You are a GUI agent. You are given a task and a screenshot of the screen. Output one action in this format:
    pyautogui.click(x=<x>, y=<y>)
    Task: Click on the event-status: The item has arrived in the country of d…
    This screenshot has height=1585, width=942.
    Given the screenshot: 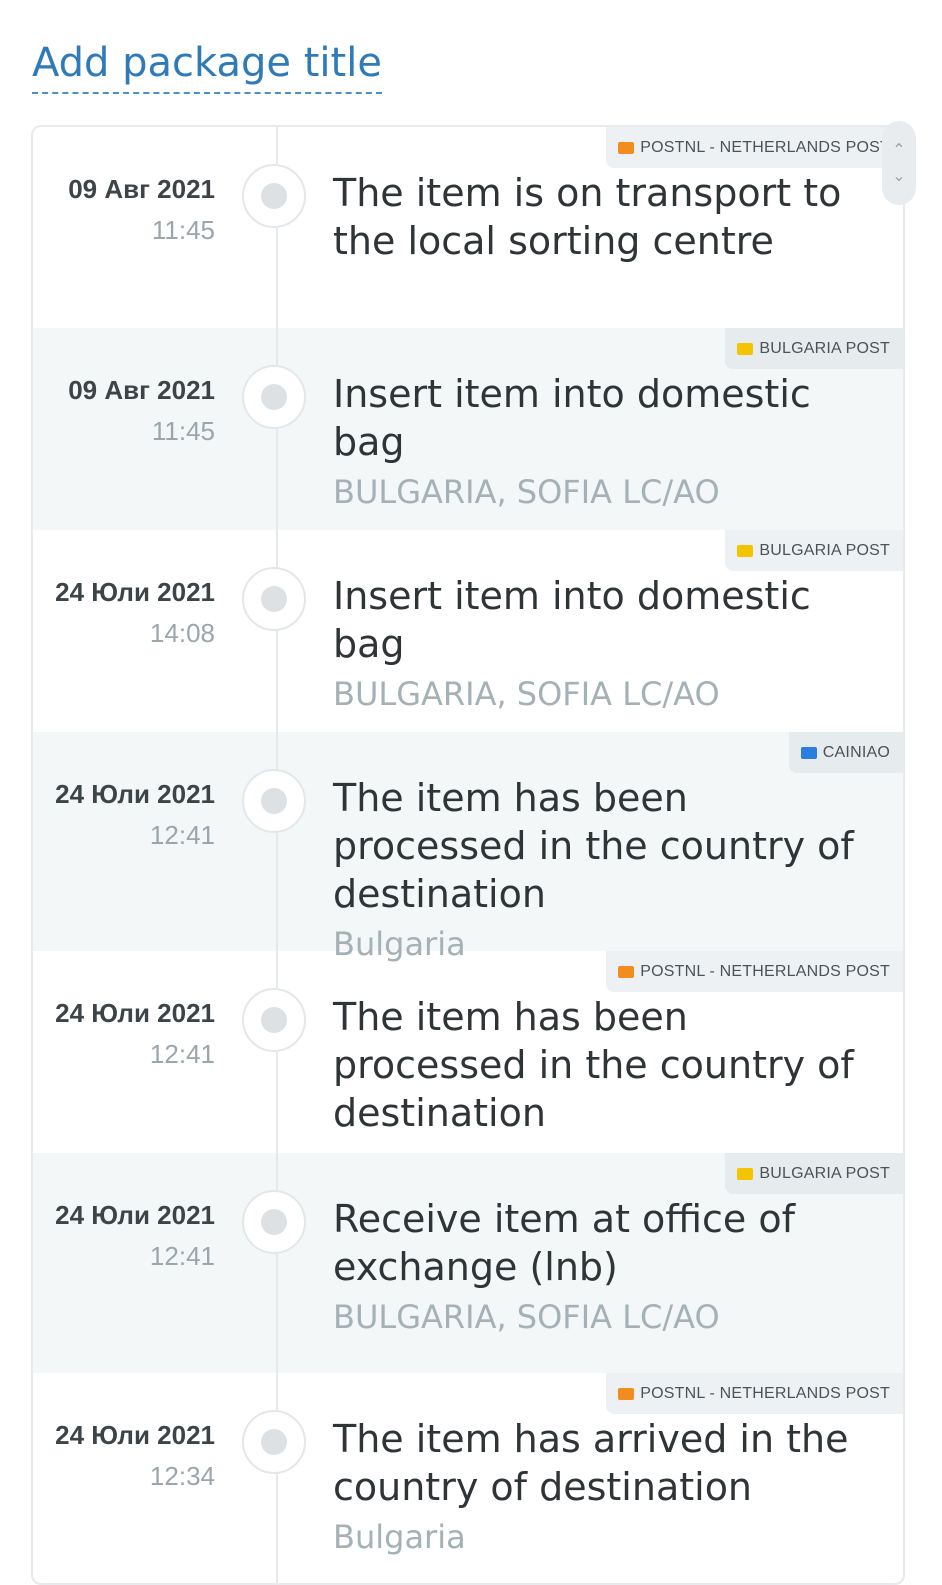 What is the action you would take?
    pyautogui.click(x=591, y=1463)
    